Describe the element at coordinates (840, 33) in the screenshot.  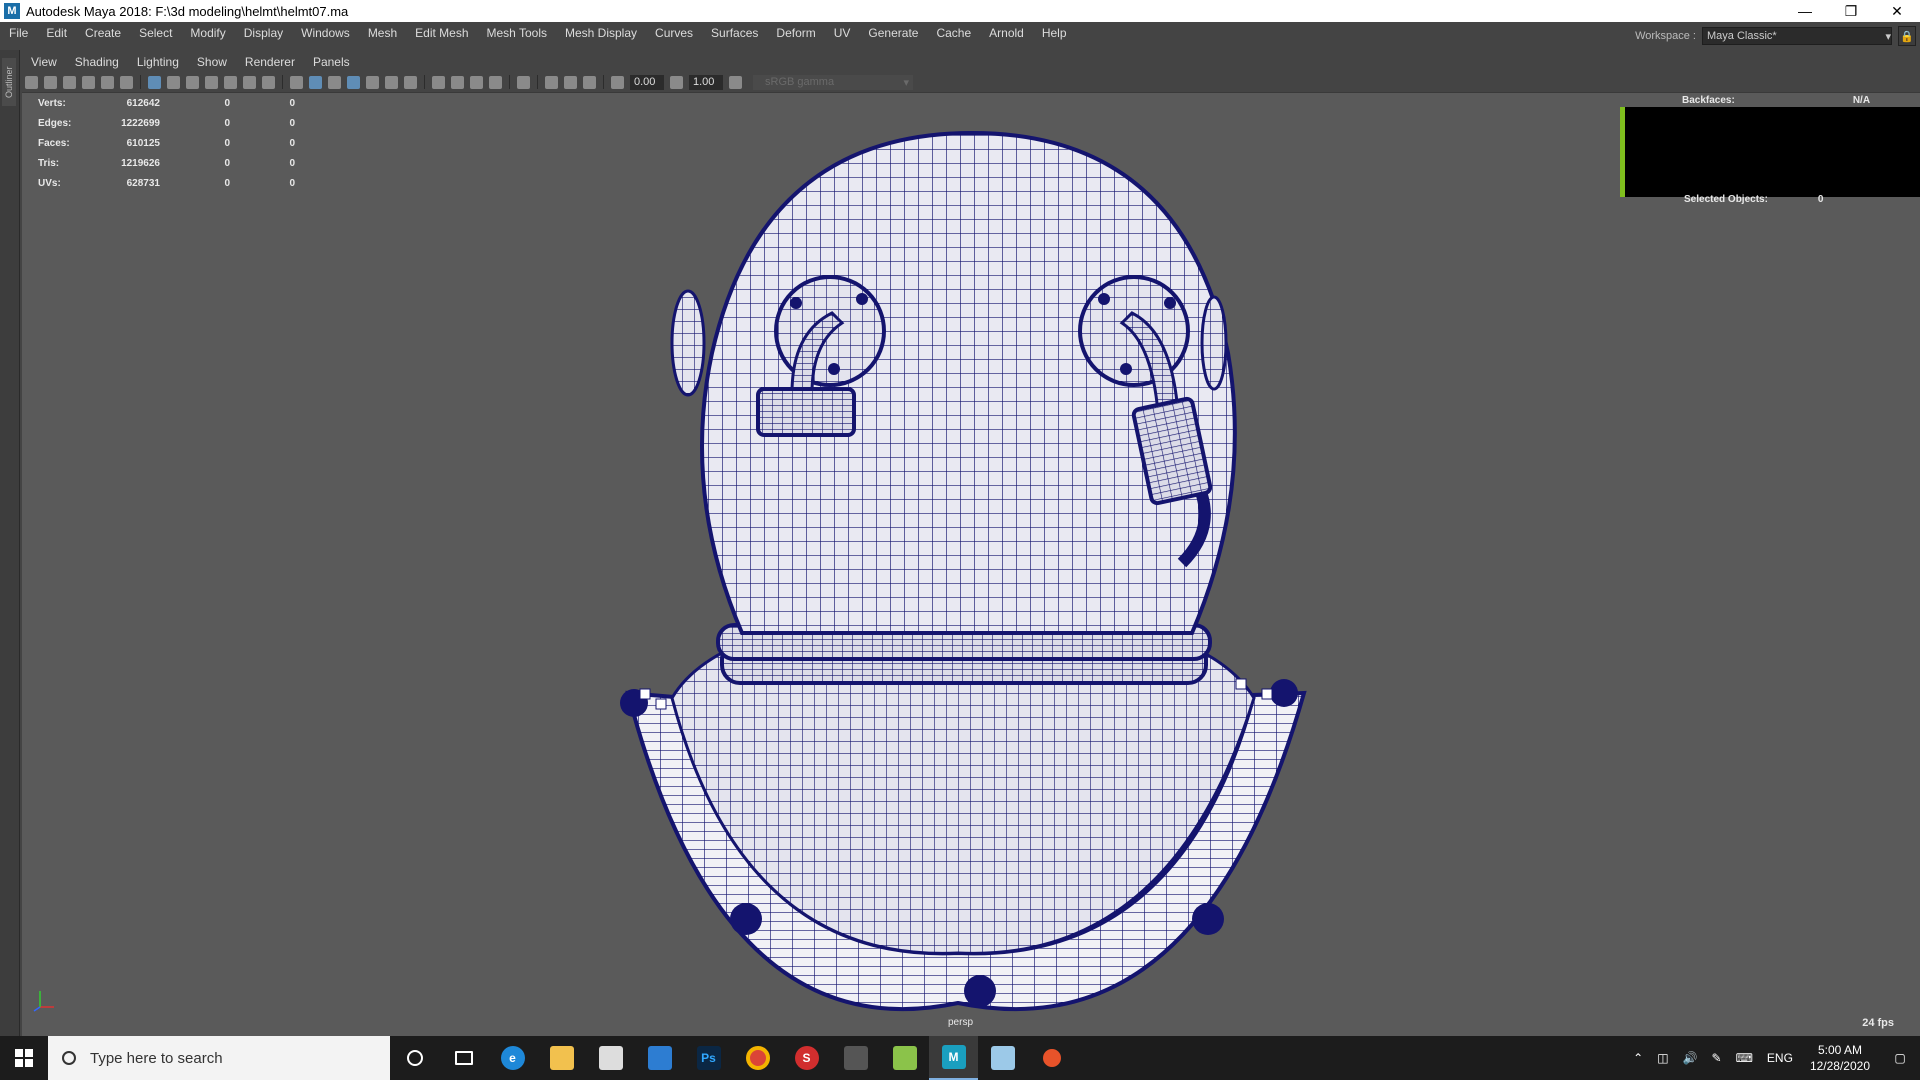
I see `menu-uv: UV` at that location.